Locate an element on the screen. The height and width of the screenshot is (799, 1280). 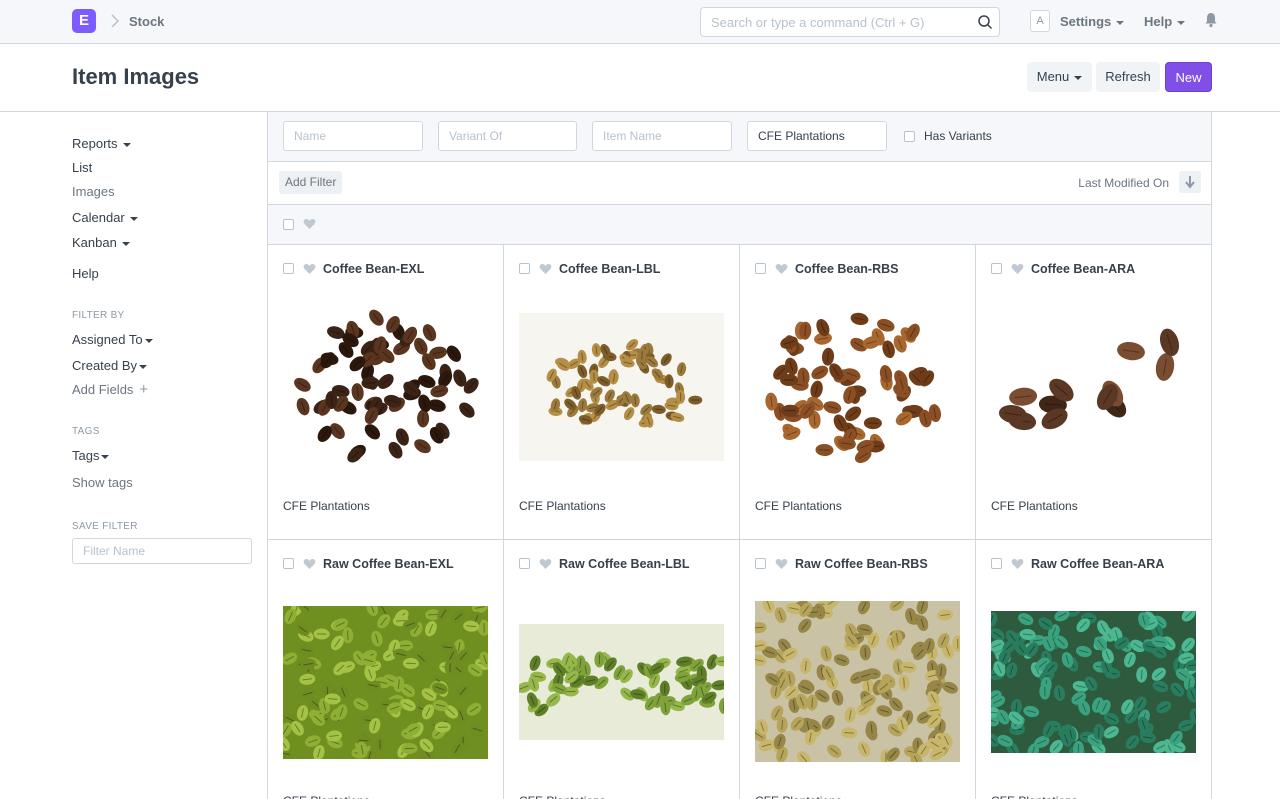
item-card: Coffee Bean-ARA CFE Plantations is located at coordinates (1093, 392).